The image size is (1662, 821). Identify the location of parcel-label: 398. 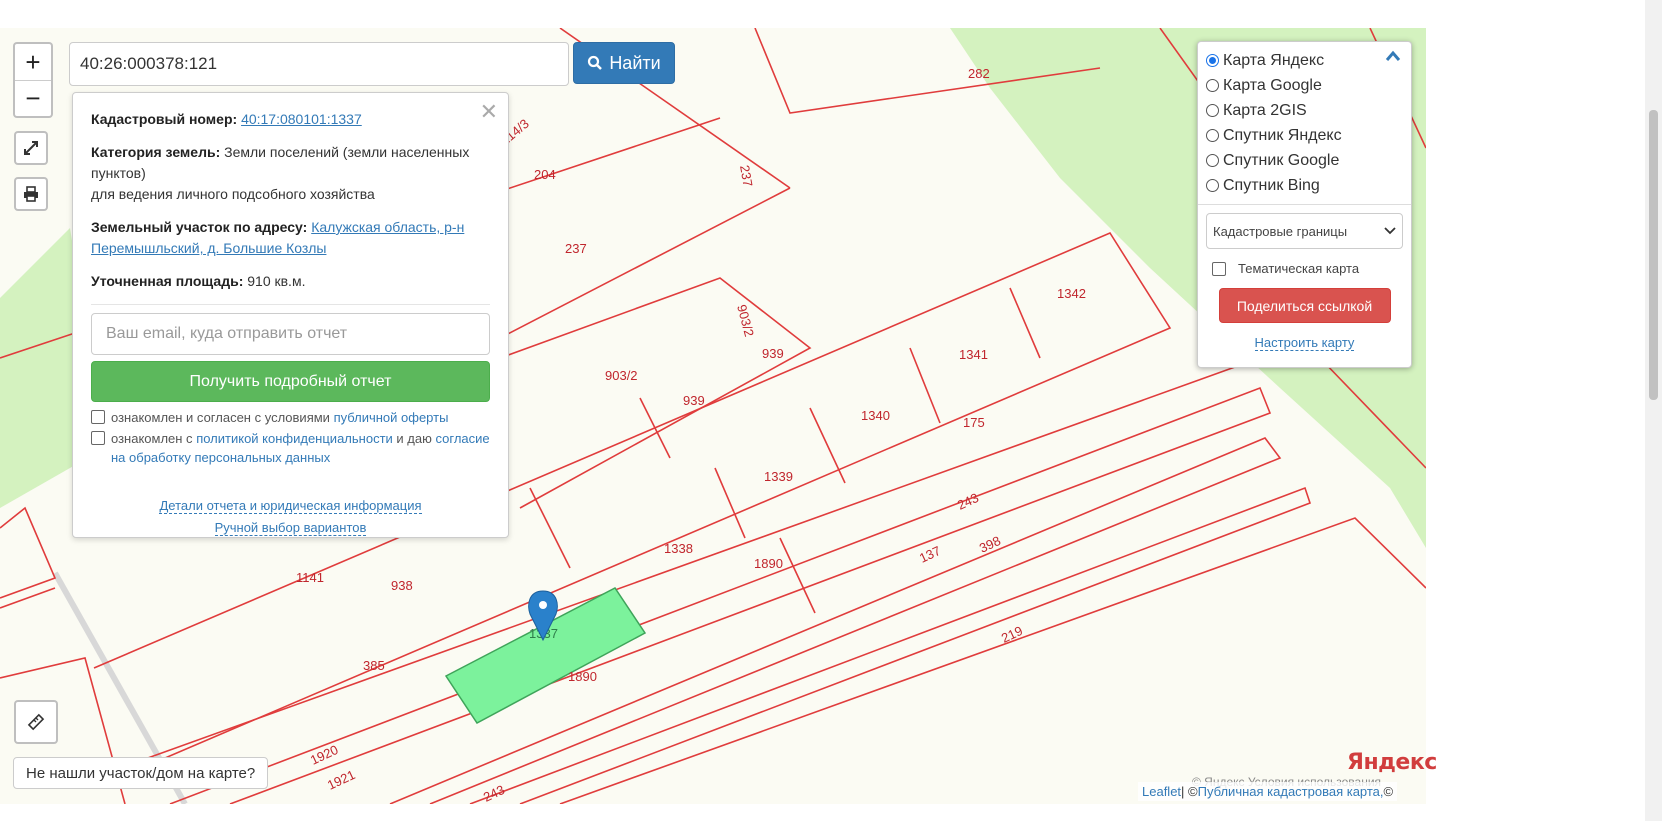
(990, 544).